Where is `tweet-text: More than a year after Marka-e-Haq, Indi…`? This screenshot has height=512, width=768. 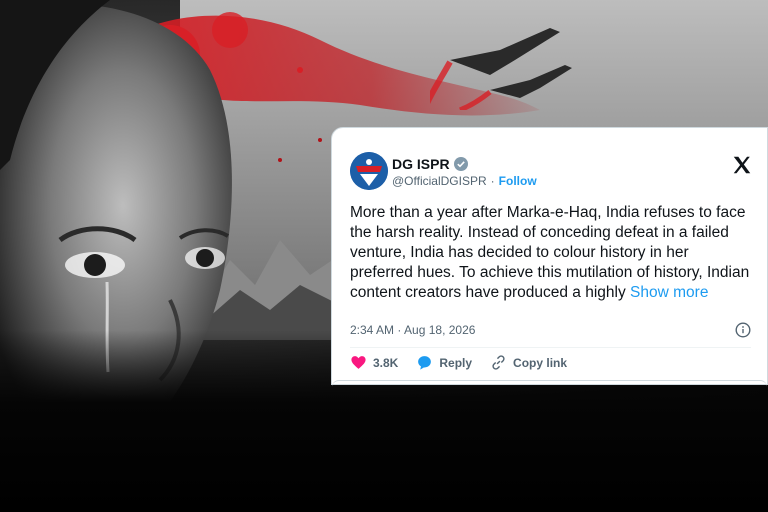 tweet-text: More than a year after Marka-e-Haq, Indi… is located at coordinates (550, 253).